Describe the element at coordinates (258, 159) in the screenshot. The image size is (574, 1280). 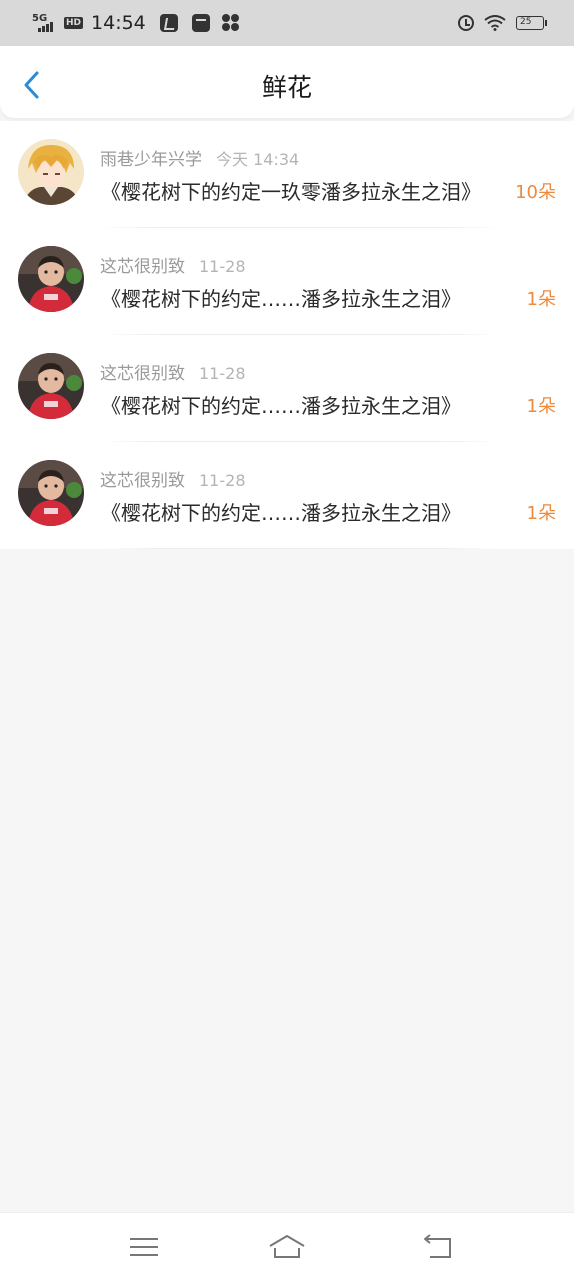
I see `send-time: 今天 14:34` at that location.